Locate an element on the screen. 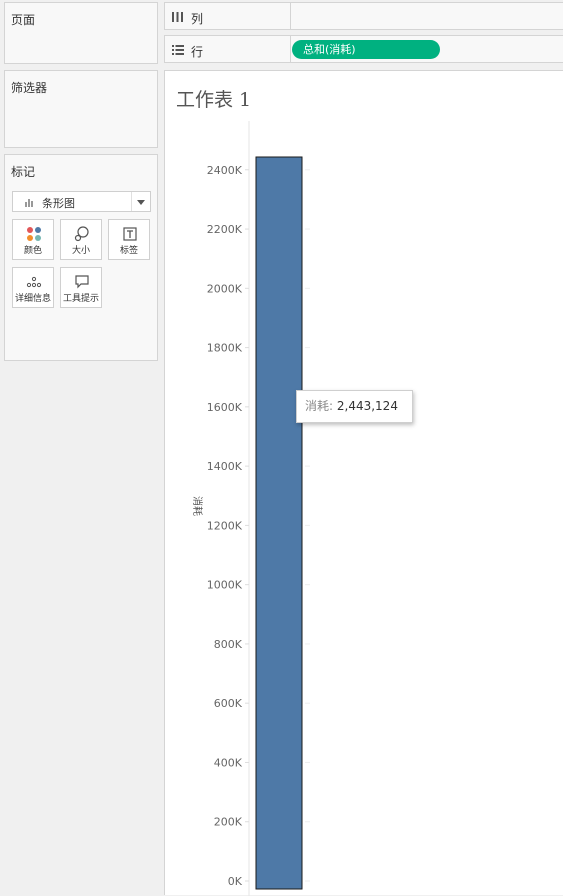 The width and height of the screenshot is (563, 896). size-button: 大小 is located at coordinates (81, 239).